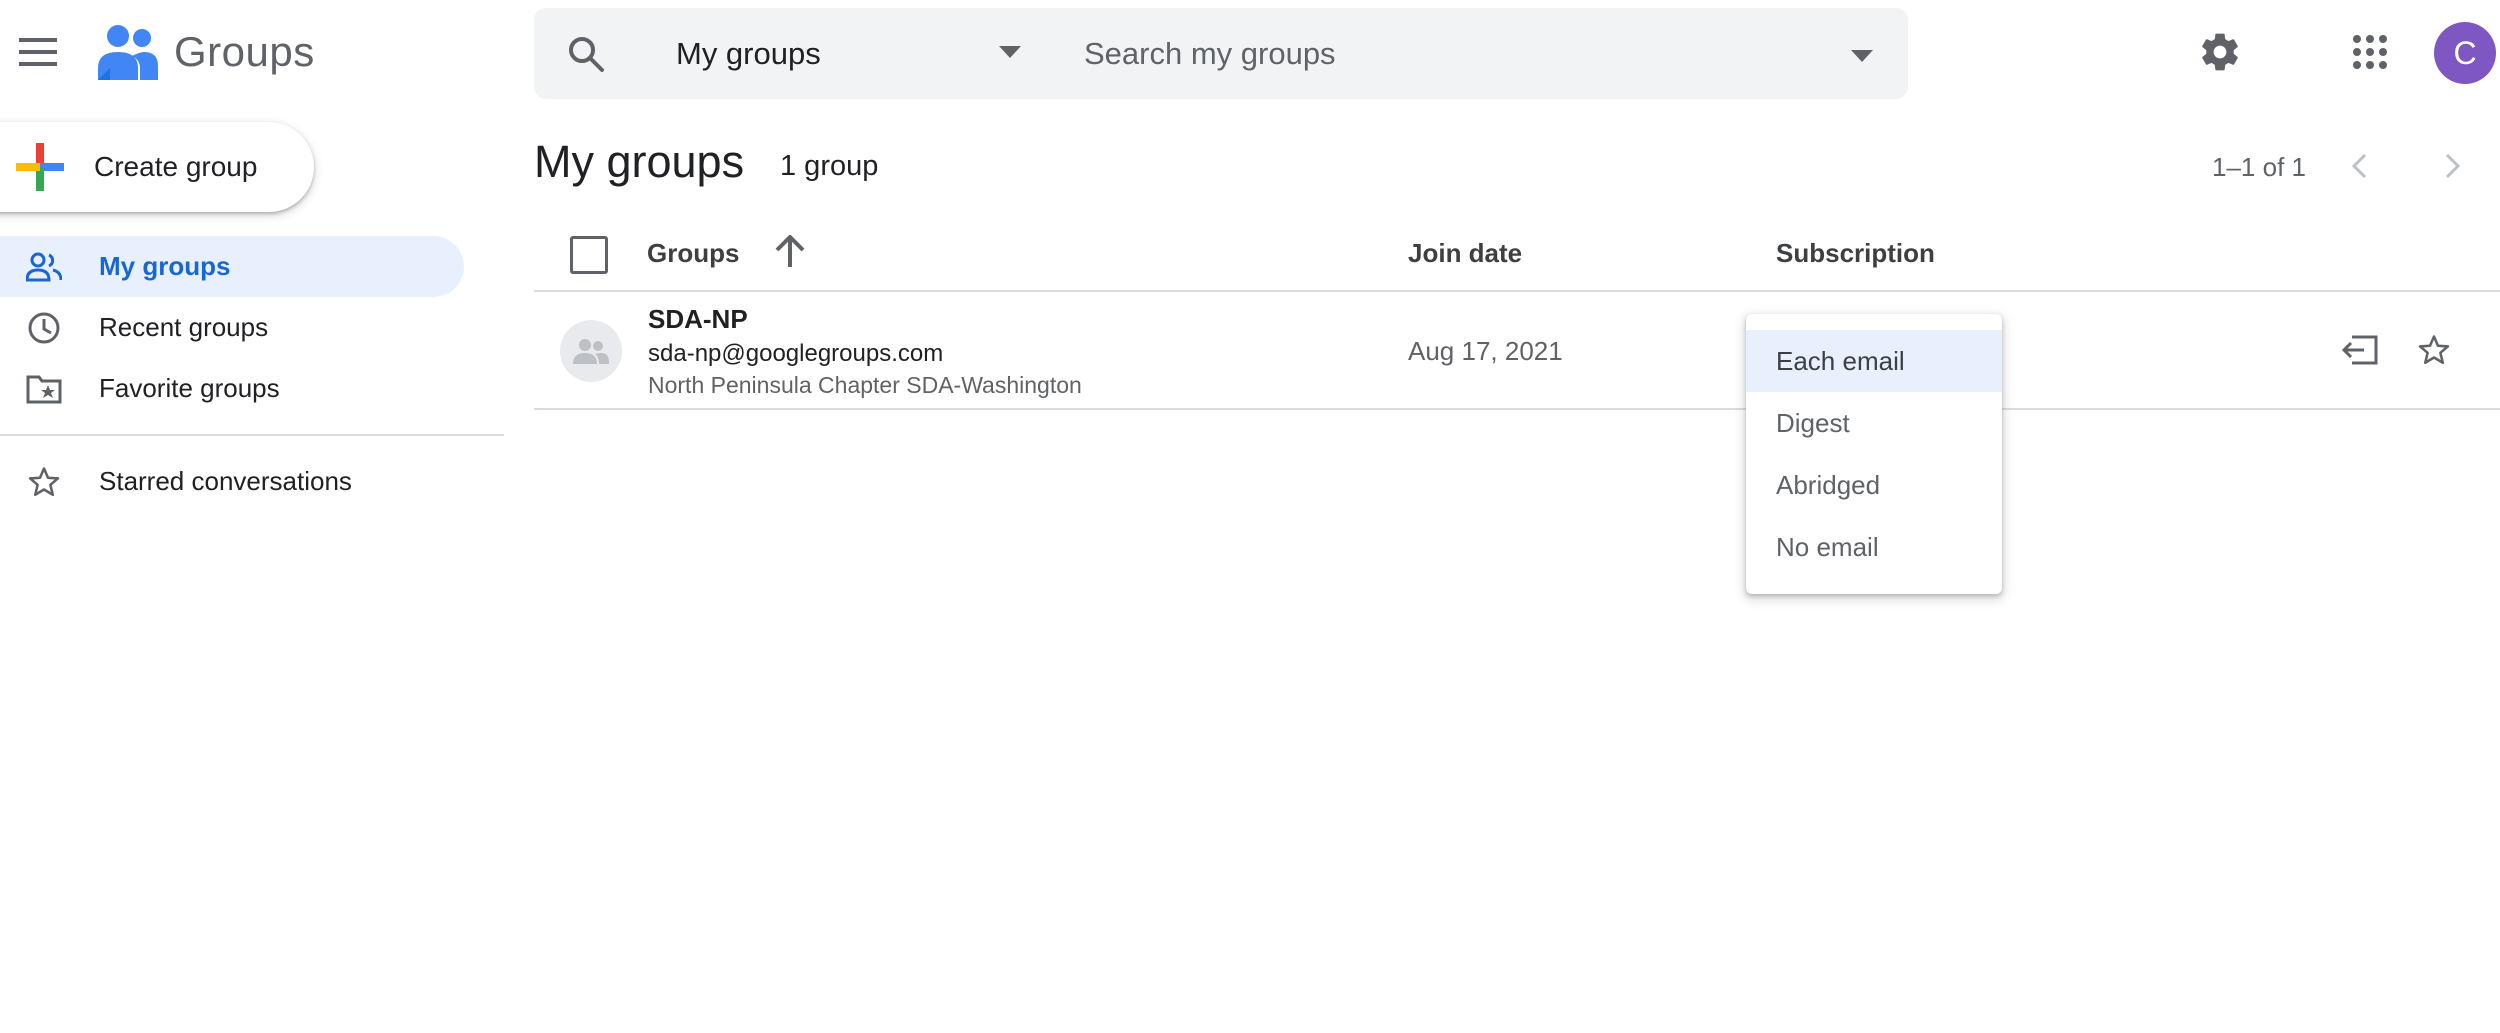 The image size is (2500, 1033). I want to click on chevron-left-icon, so click(2359, 166).